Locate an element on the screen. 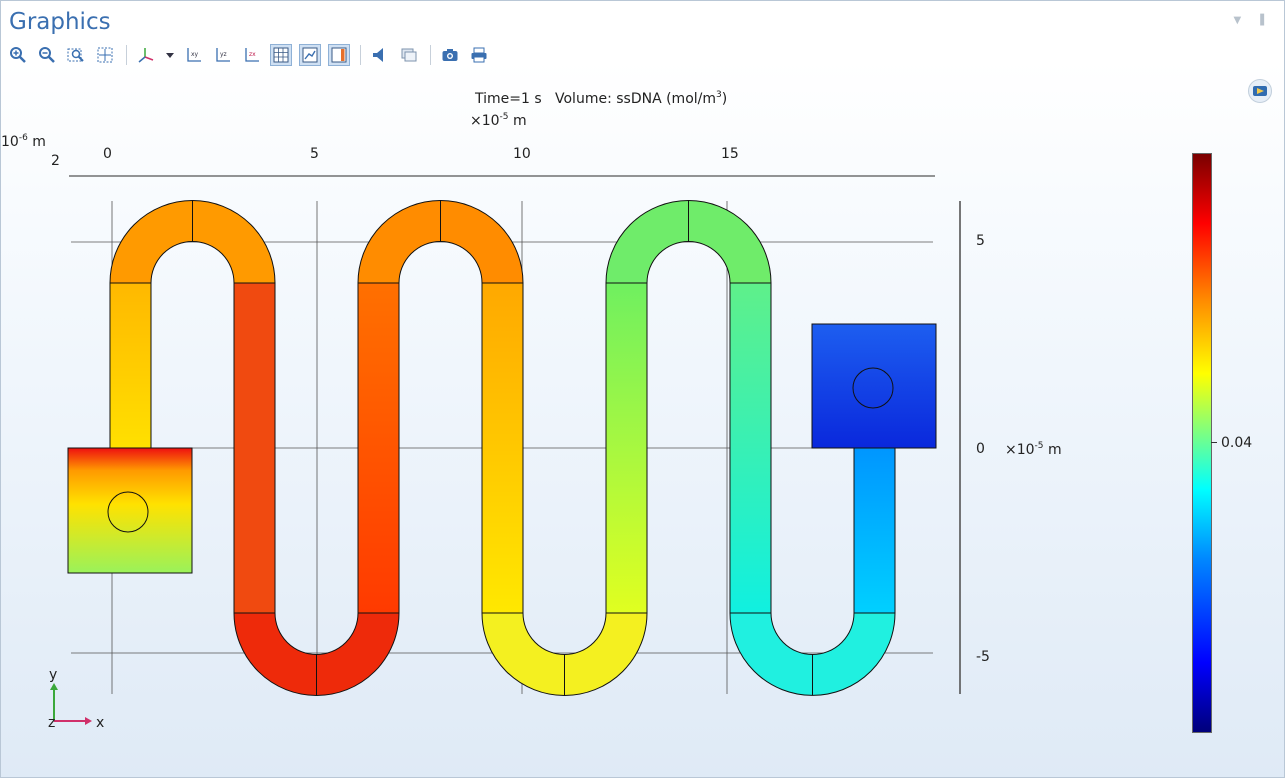  color-legend-bar is located at coordinates (1202, 443).